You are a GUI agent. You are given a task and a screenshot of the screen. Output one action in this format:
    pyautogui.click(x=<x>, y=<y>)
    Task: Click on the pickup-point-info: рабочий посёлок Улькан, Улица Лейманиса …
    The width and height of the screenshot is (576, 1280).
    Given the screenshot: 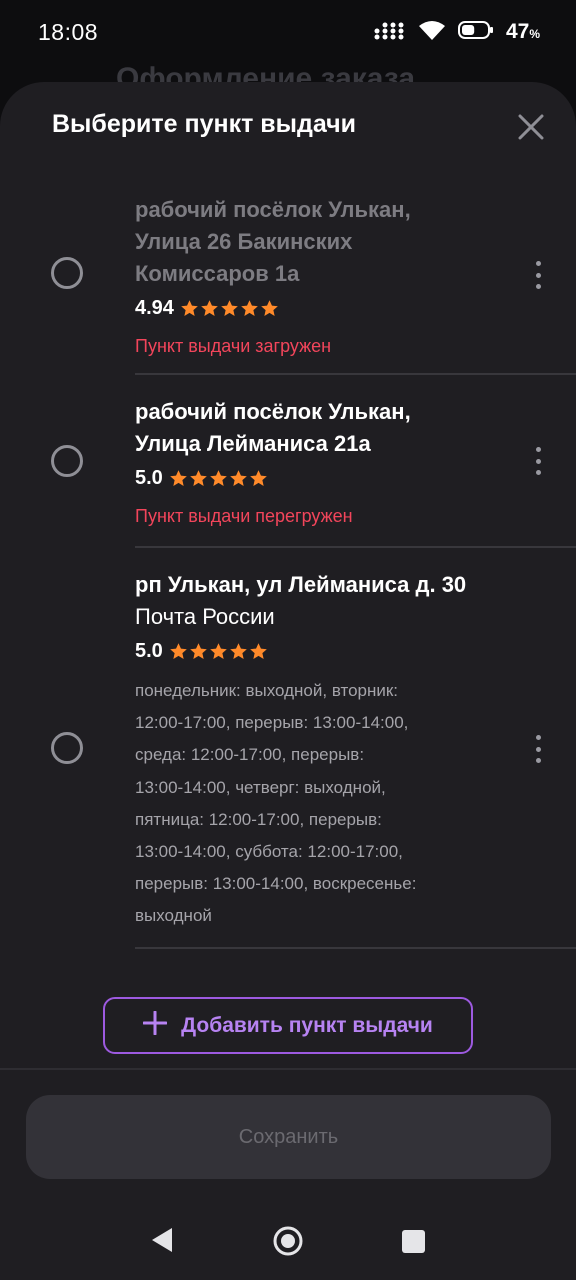 What is the action you would take?
    pyautogui.click(x=332, y=461)
    